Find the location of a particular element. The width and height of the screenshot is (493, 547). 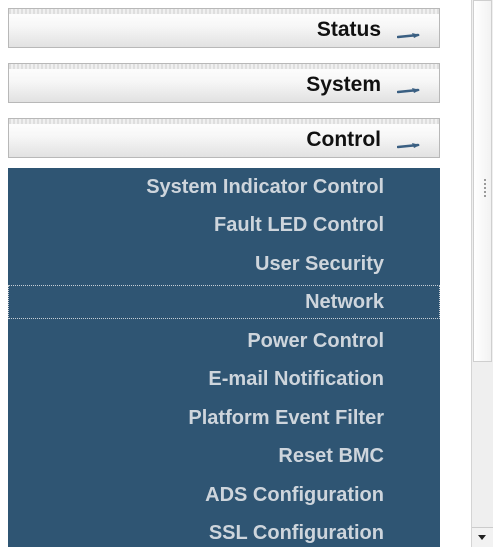

menu-item-system-indicator-control: System Indicator Control is located at coordinates (224, 187).